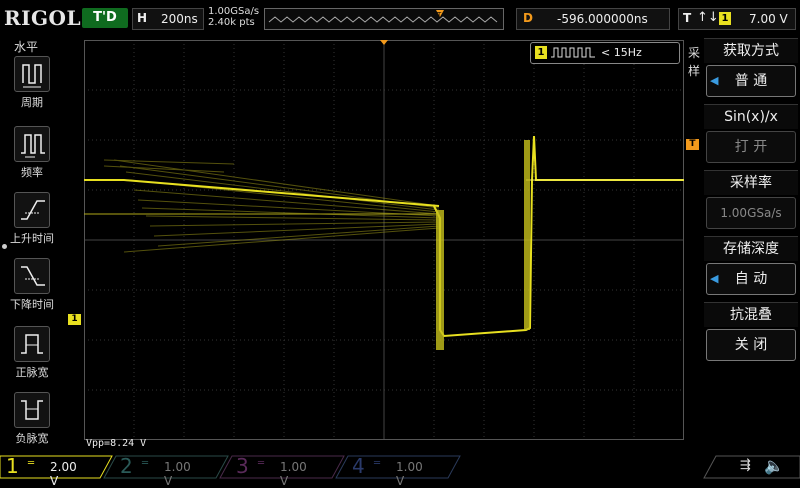 This screenshot has width=800, height=488. I want to click on rigol-logo: RIGOL, so click(43, 18).